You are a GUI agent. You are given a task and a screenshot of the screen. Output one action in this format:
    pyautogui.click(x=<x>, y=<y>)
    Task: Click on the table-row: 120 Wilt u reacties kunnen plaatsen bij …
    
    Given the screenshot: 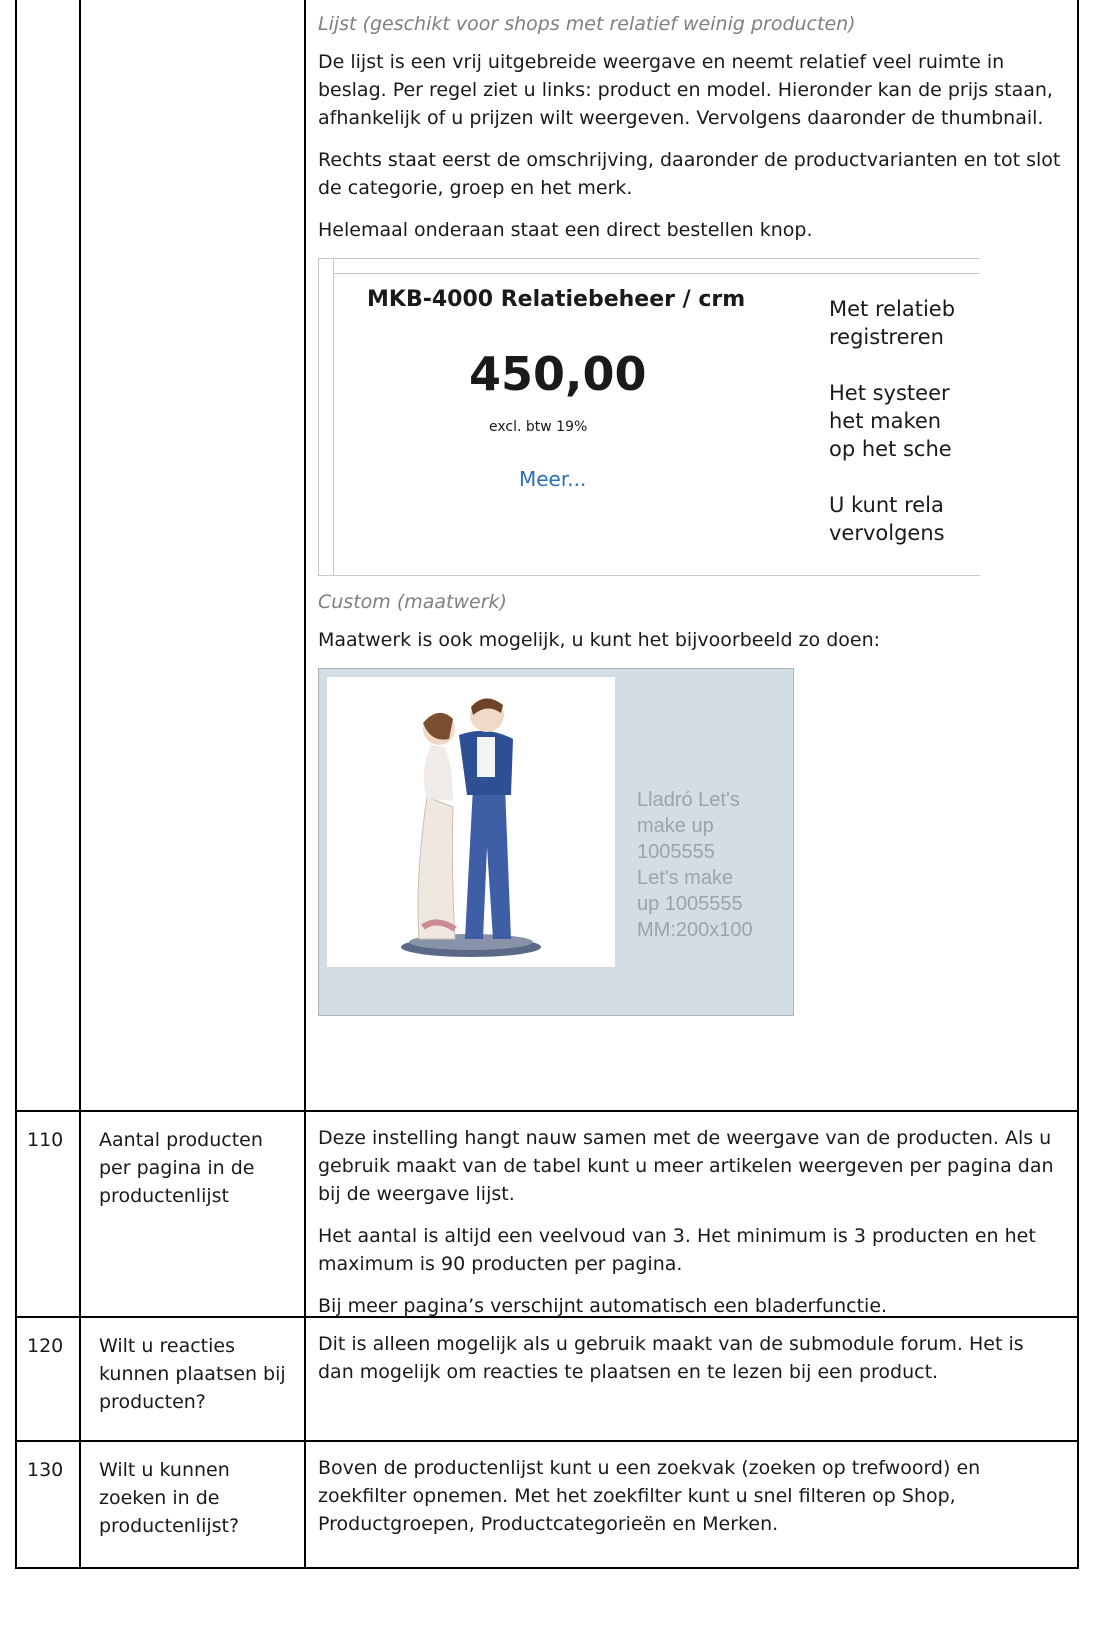 What is the action you would take?
    pyautogui.click(x=547, y=1380)
    